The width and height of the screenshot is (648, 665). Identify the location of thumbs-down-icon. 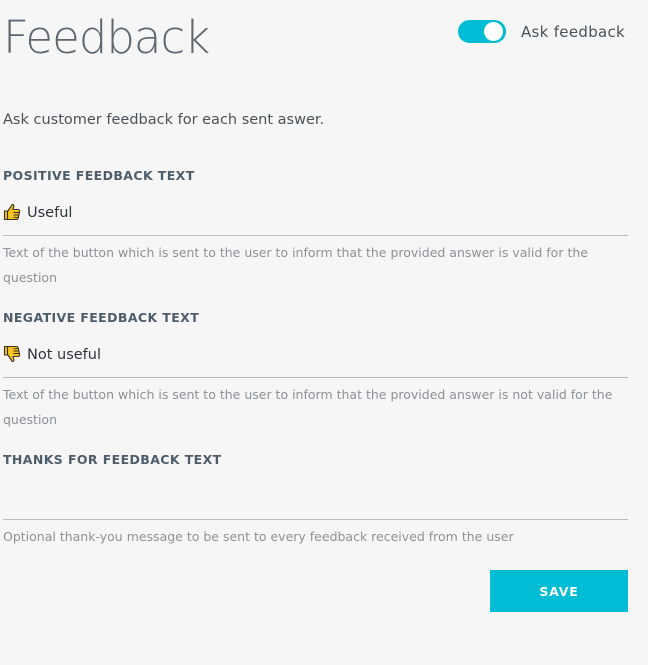
(12, 354).